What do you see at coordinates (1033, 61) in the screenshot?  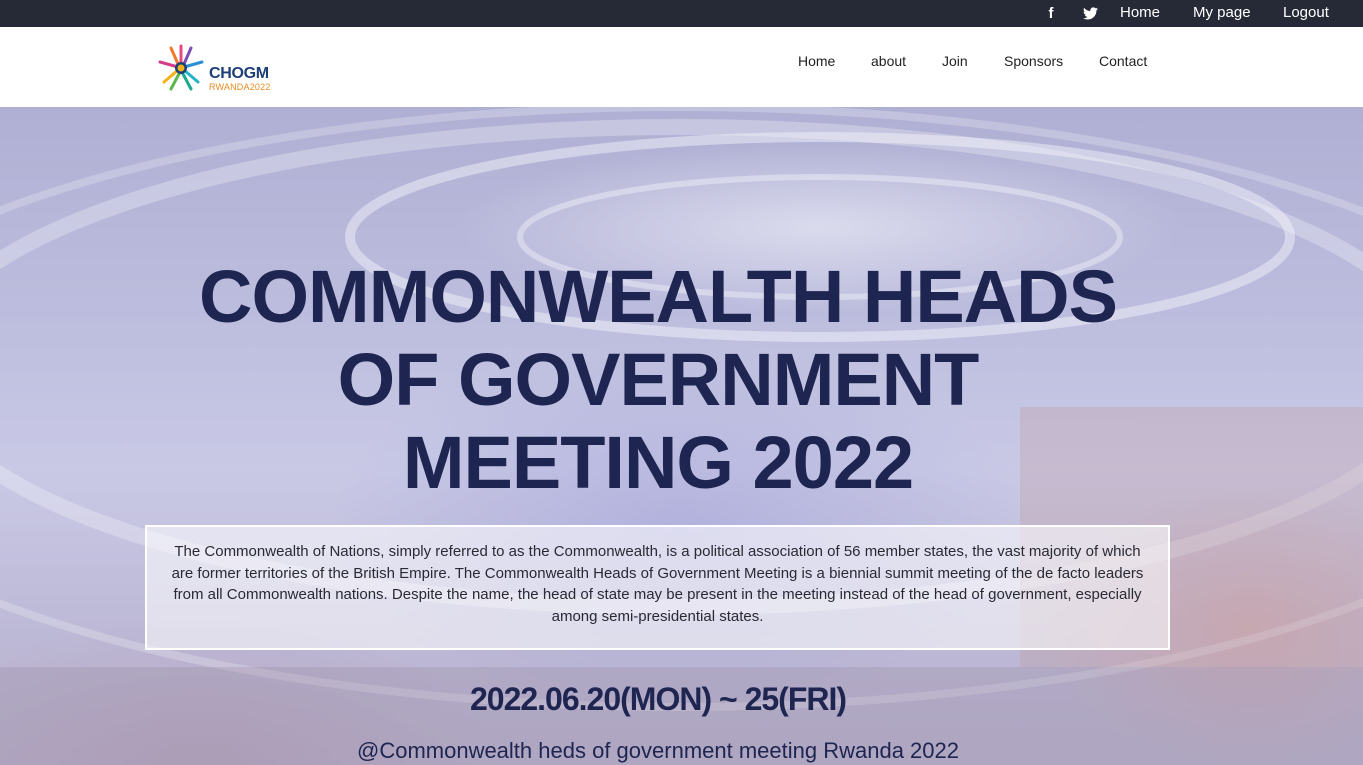 I see `nav-sponsors: Sponsors` at bounding box center [1033, 61].